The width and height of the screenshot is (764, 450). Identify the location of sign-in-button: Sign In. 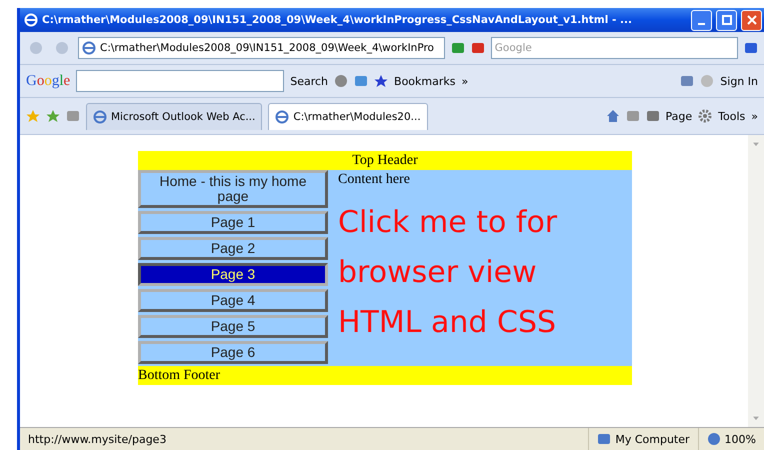
(739, 81).